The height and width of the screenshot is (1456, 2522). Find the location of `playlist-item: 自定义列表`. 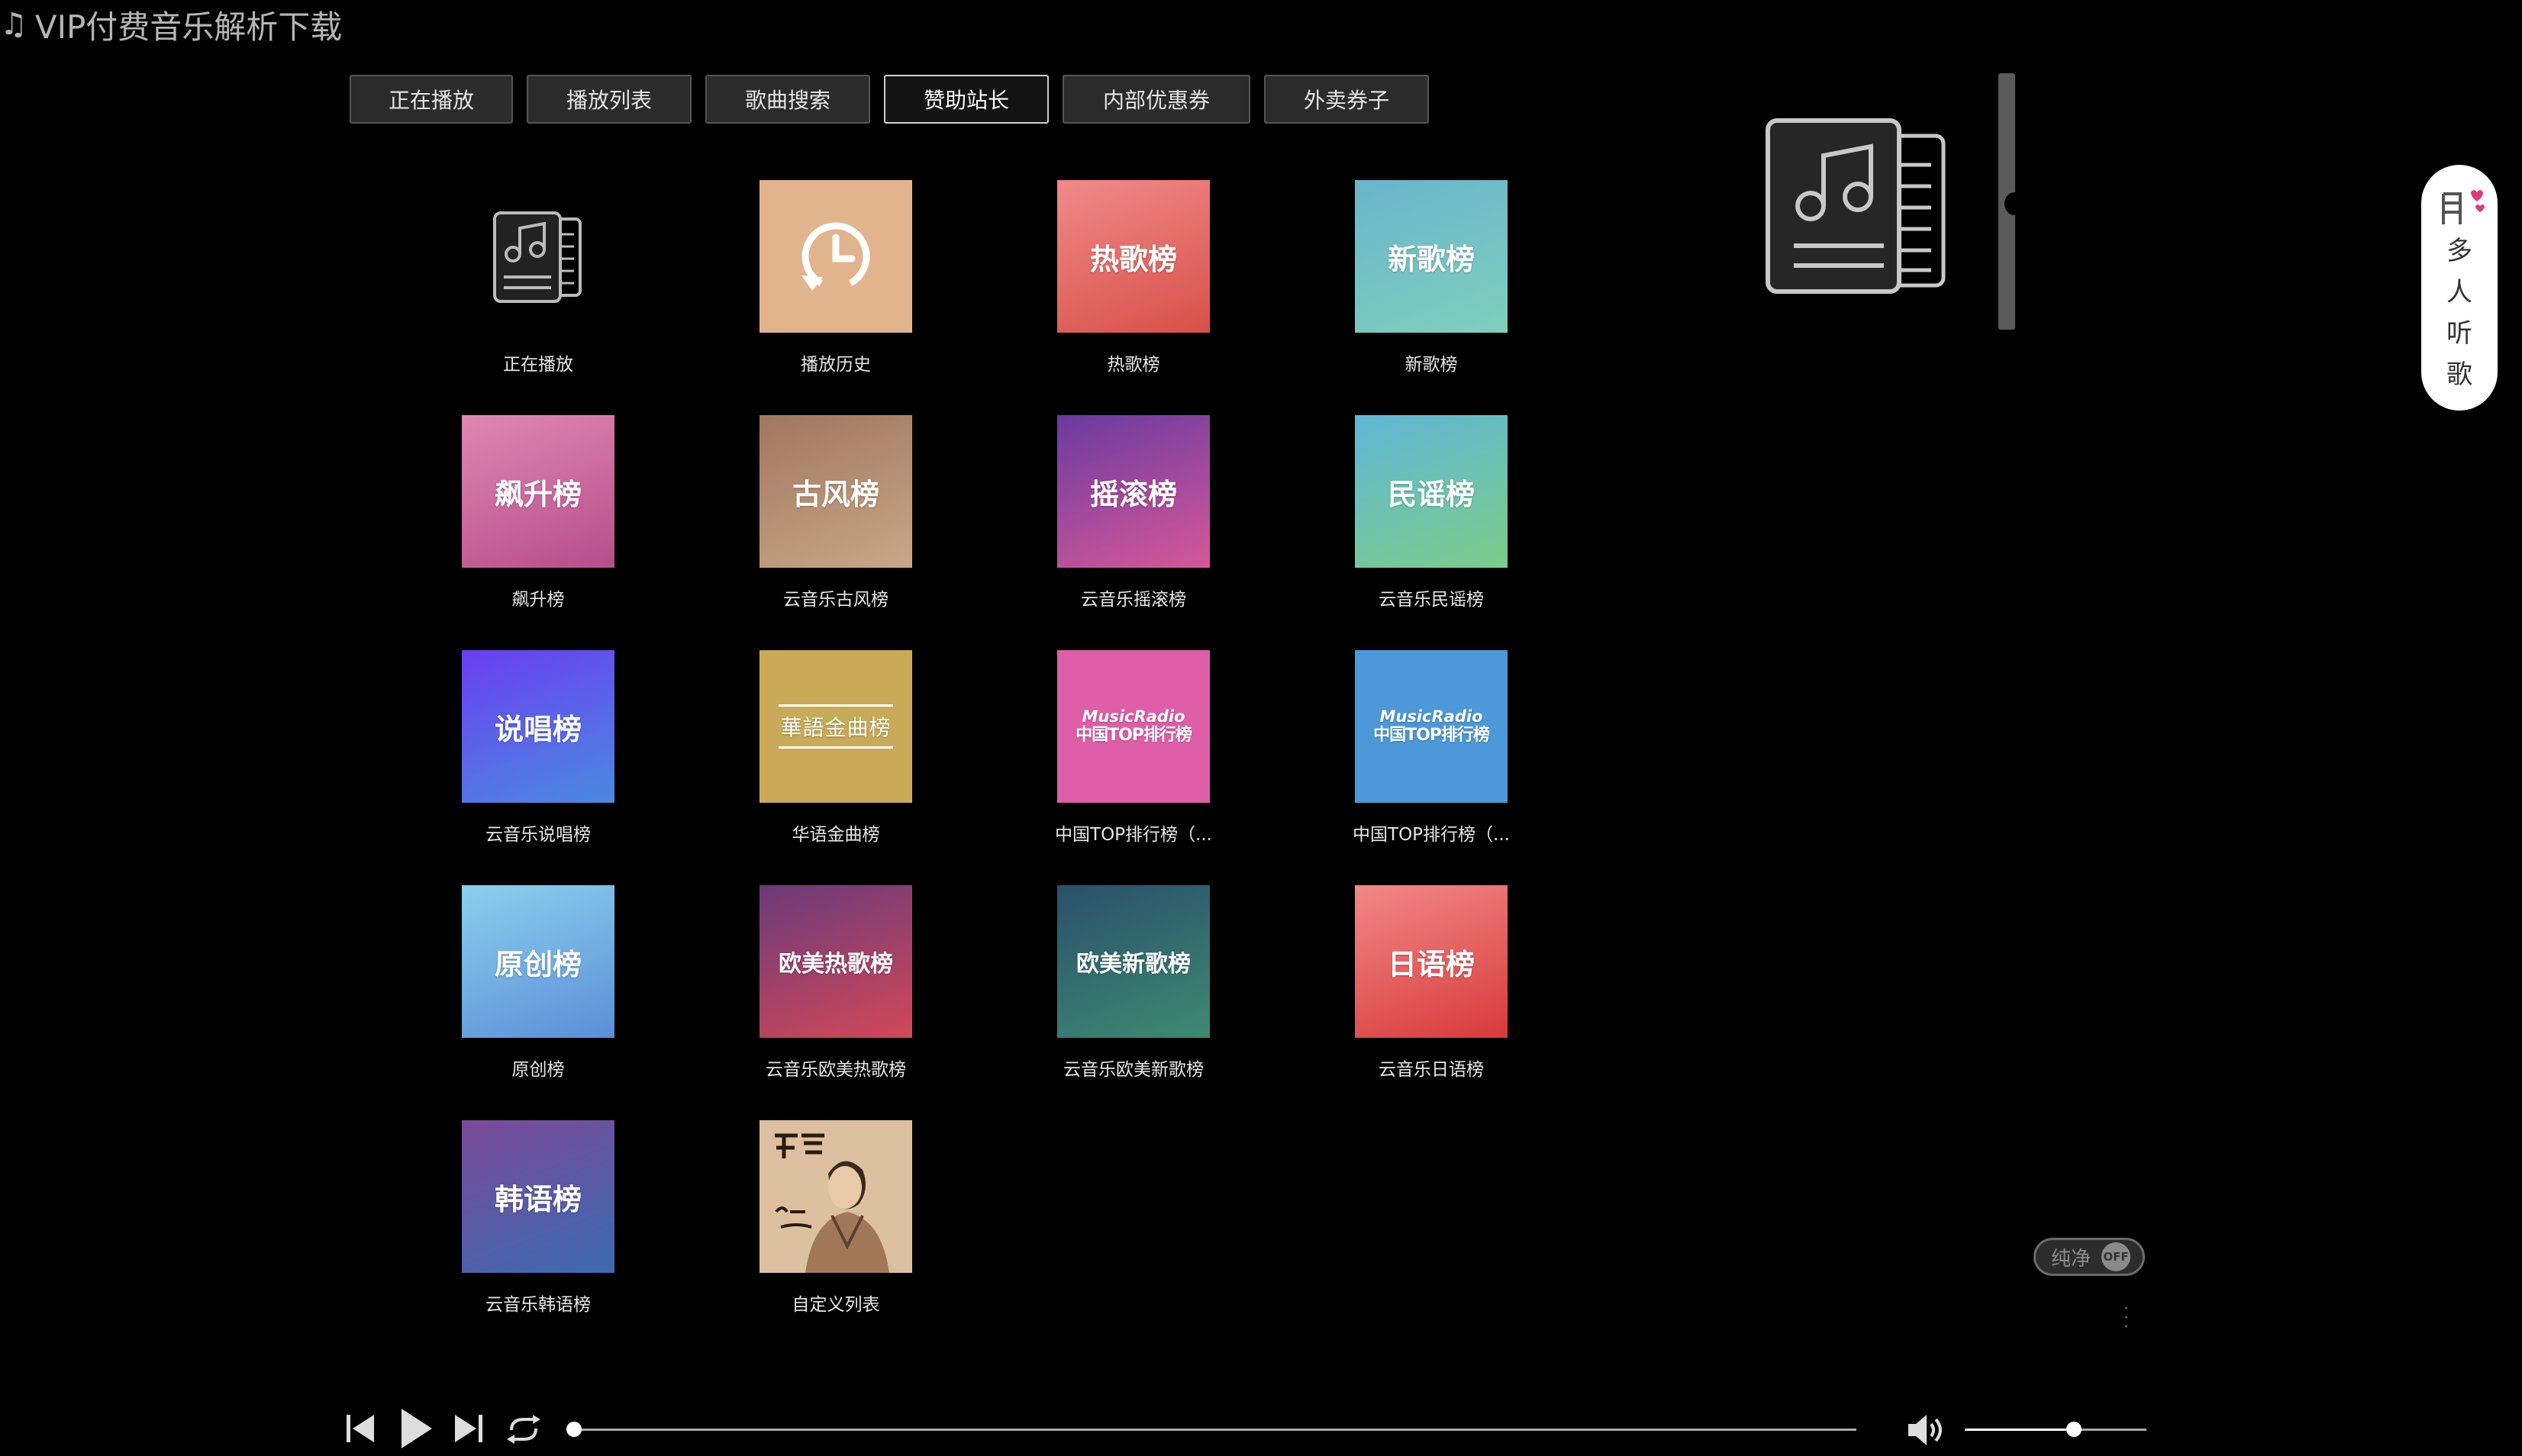

playlist-item: 自定义列表 is located at coordinates (836, 1237).